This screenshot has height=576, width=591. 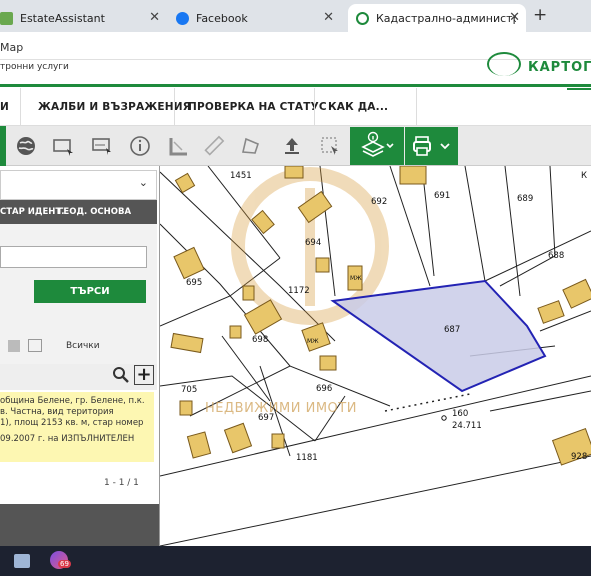 I want to click on upload-icon, so click(x=292, y=146).